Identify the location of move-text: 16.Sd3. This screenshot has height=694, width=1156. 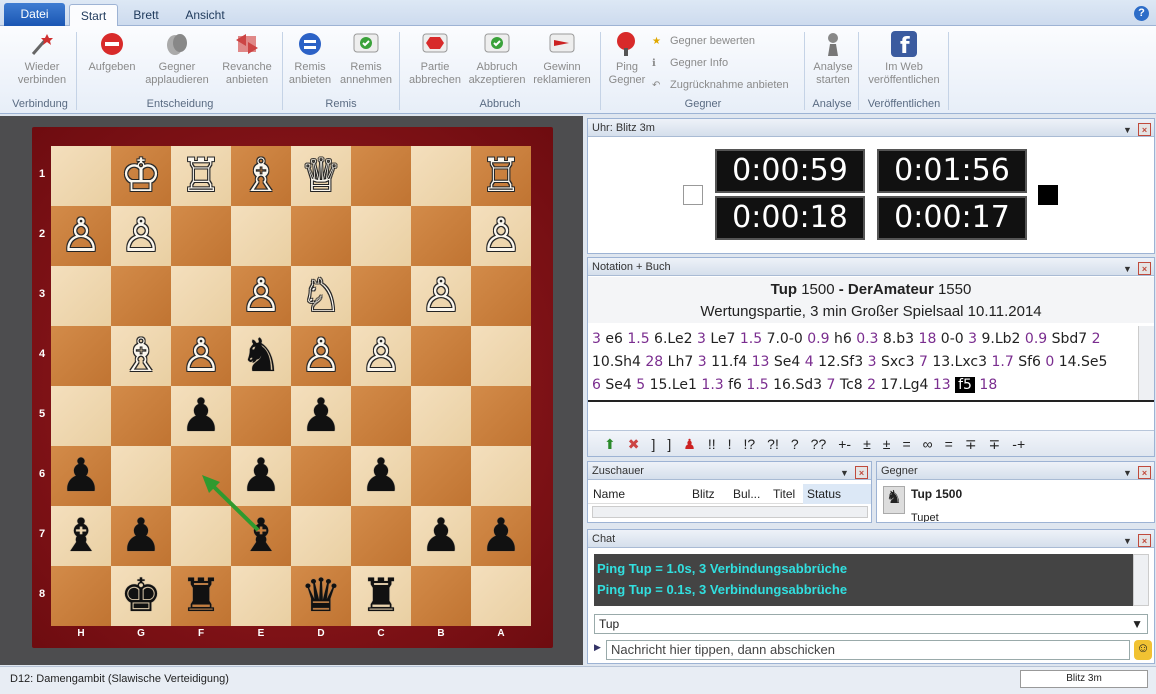
(798, 385).